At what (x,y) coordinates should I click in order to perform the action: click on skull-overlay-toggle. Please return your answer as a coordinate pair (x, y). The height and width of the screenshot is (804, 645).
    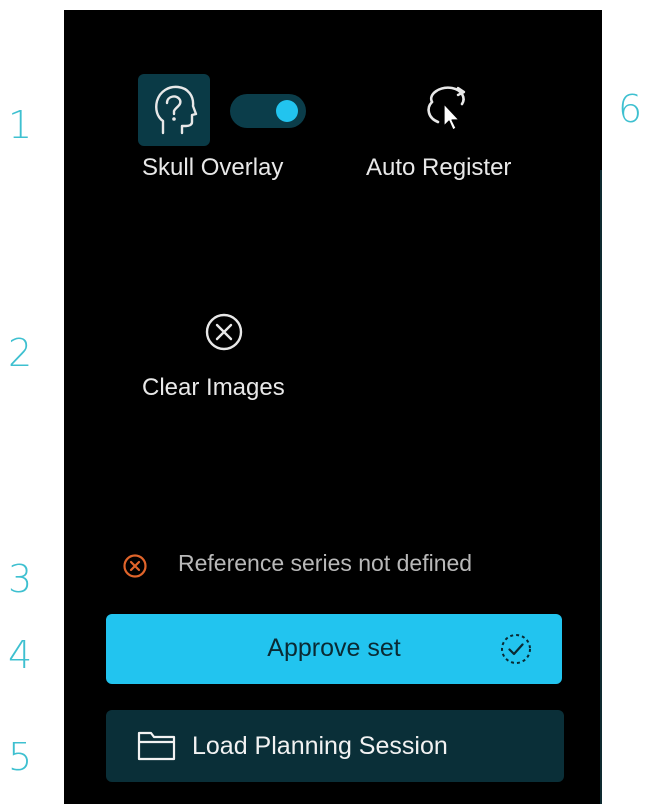
    Looking at the image, I should click on (268, 111).